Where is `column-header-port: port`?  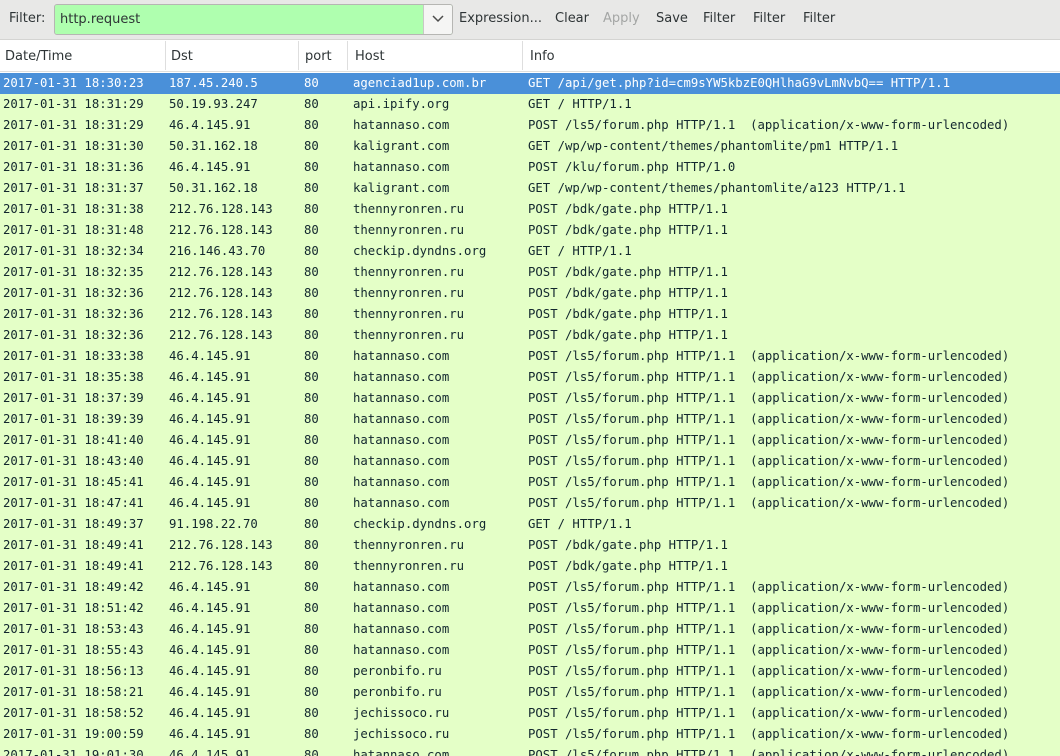
column-header-port: port is located at coordinates (323, 56).